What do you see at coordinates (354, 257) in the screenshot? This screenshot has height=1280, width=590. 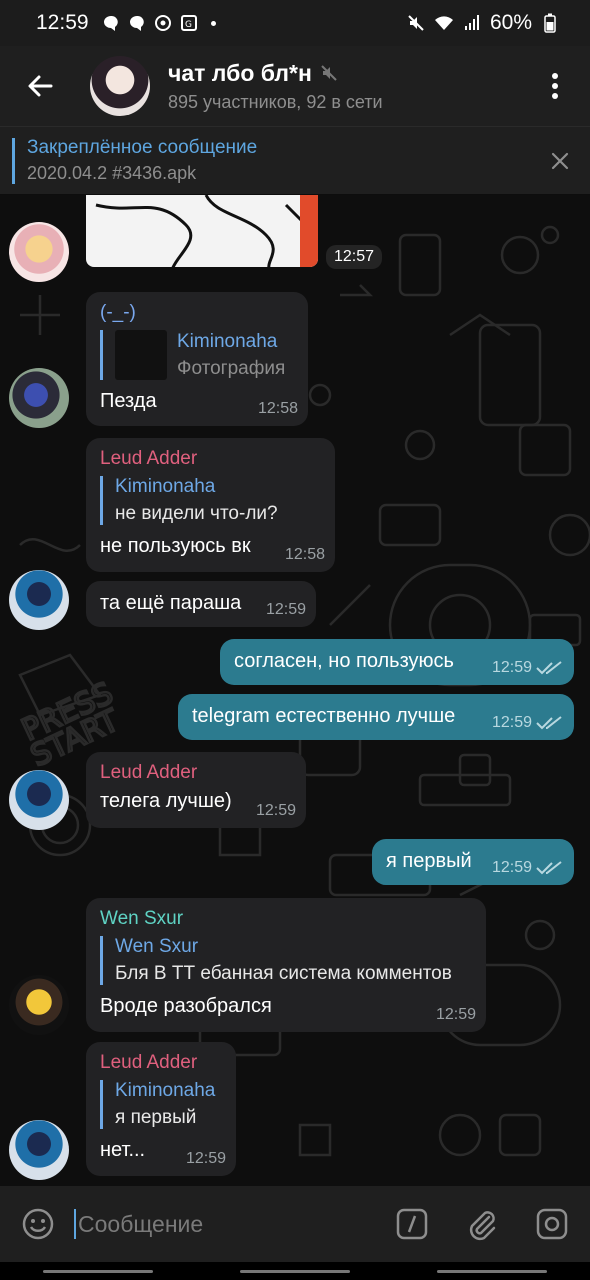 I see `message-time: 12:57` at bounding box center [354, 257].